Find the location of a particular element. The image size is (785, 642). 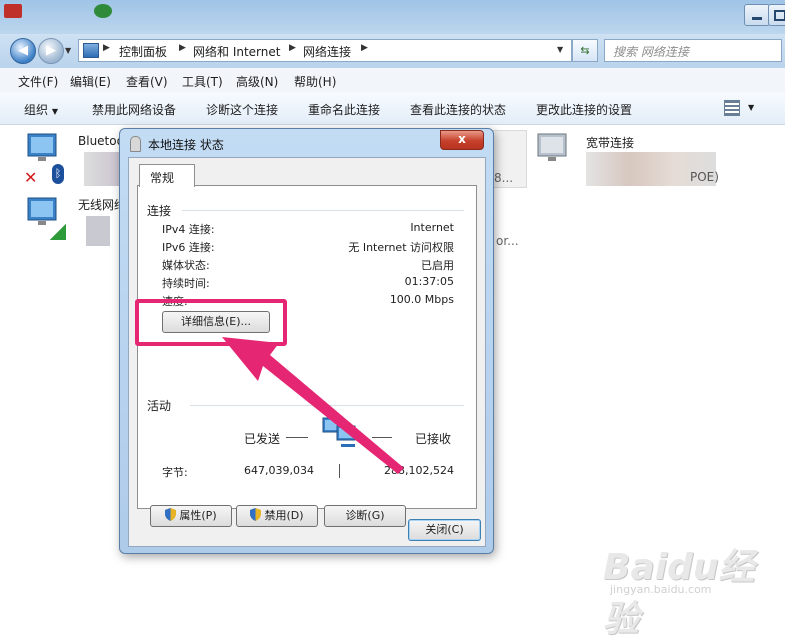

broadband-connection-suffix: POE) is located at coordinates (704, 177).